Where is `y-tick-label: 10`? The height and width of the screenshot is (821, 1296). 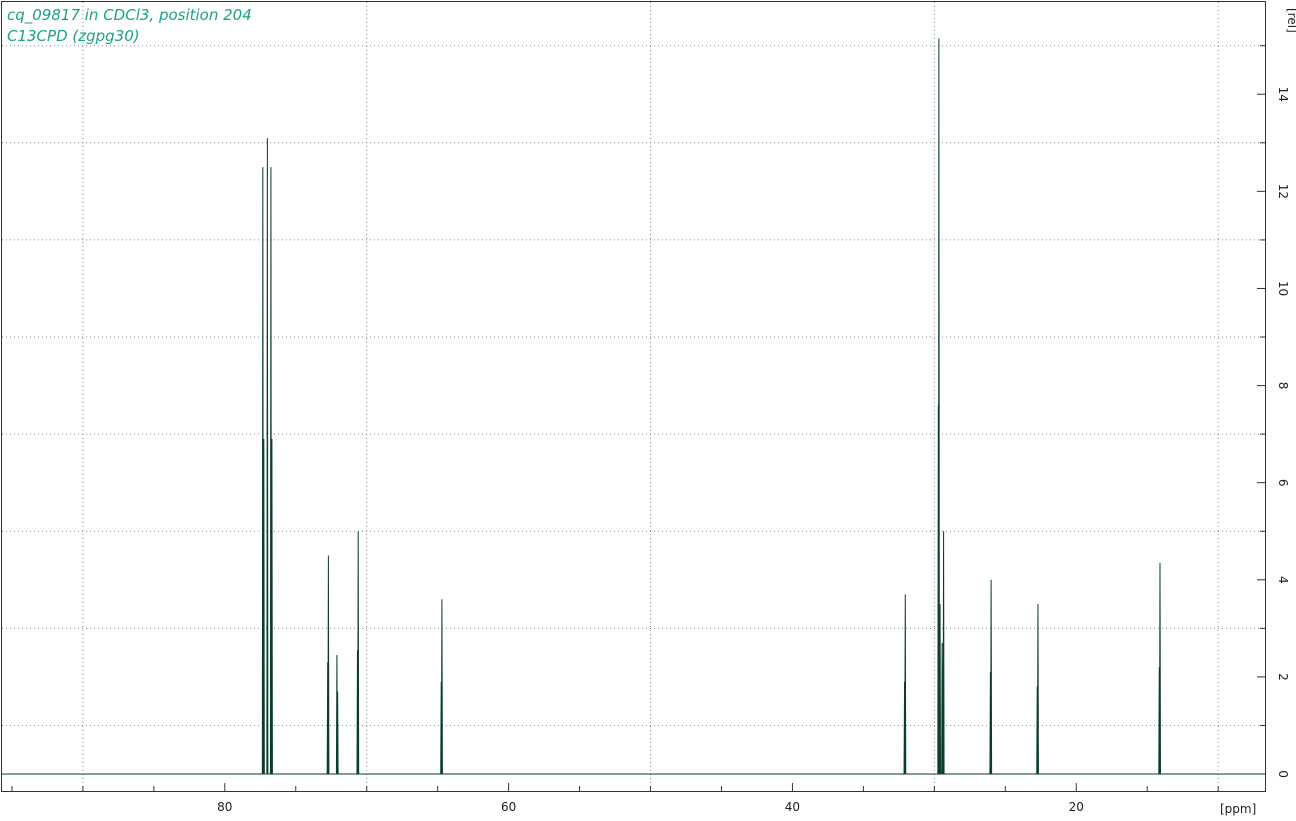
y-tick-label: 10 is located at coordinates (1283, 288).